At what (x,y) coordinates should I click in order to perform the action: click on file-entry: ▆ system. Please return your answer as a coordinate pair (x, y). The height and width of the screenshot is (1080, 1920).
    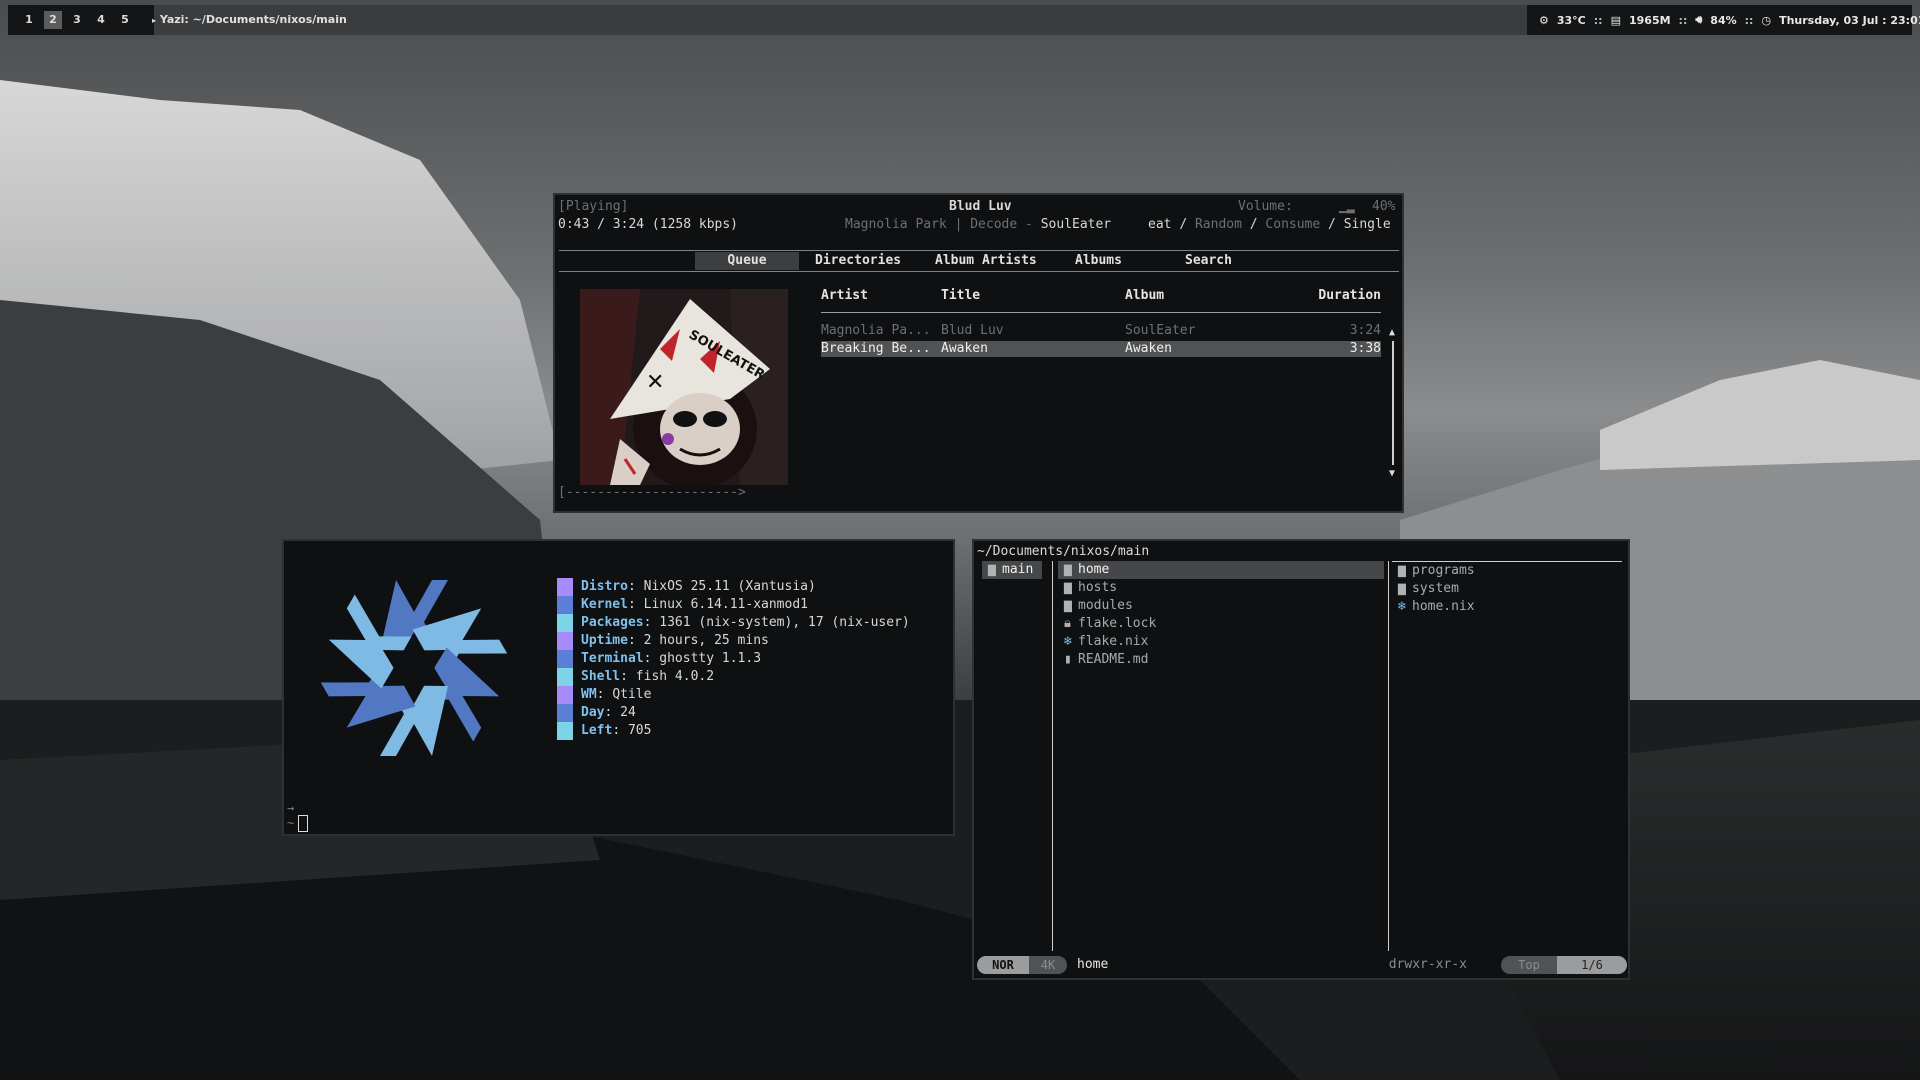
    Looking at the image, I should click on (1507, 589).